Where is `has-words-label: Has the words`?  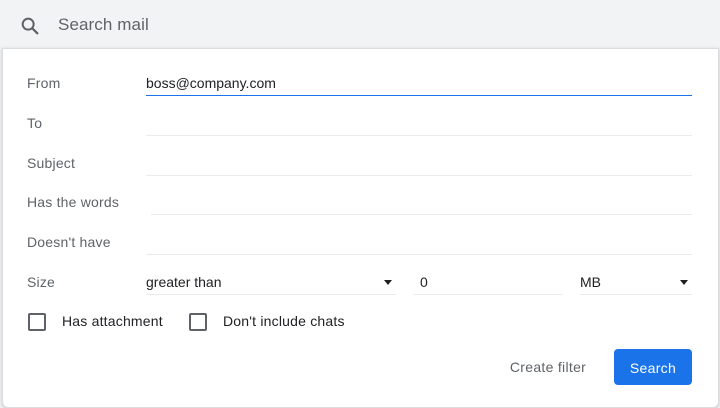
has-words-label: Has the words is located at coordinates (73, 202).